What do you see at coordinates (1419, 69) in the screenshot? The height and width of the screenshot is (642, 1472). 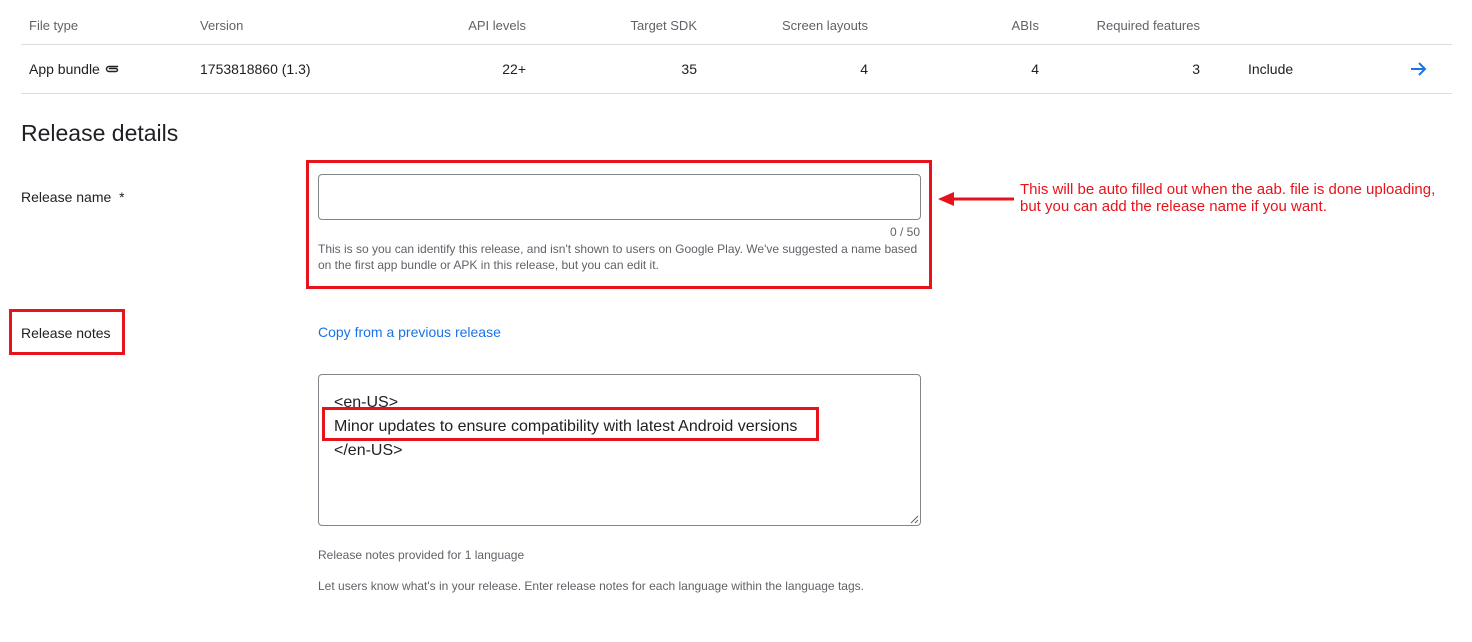 I see `arrow-right-icon` at bounding box center [1419, 69].